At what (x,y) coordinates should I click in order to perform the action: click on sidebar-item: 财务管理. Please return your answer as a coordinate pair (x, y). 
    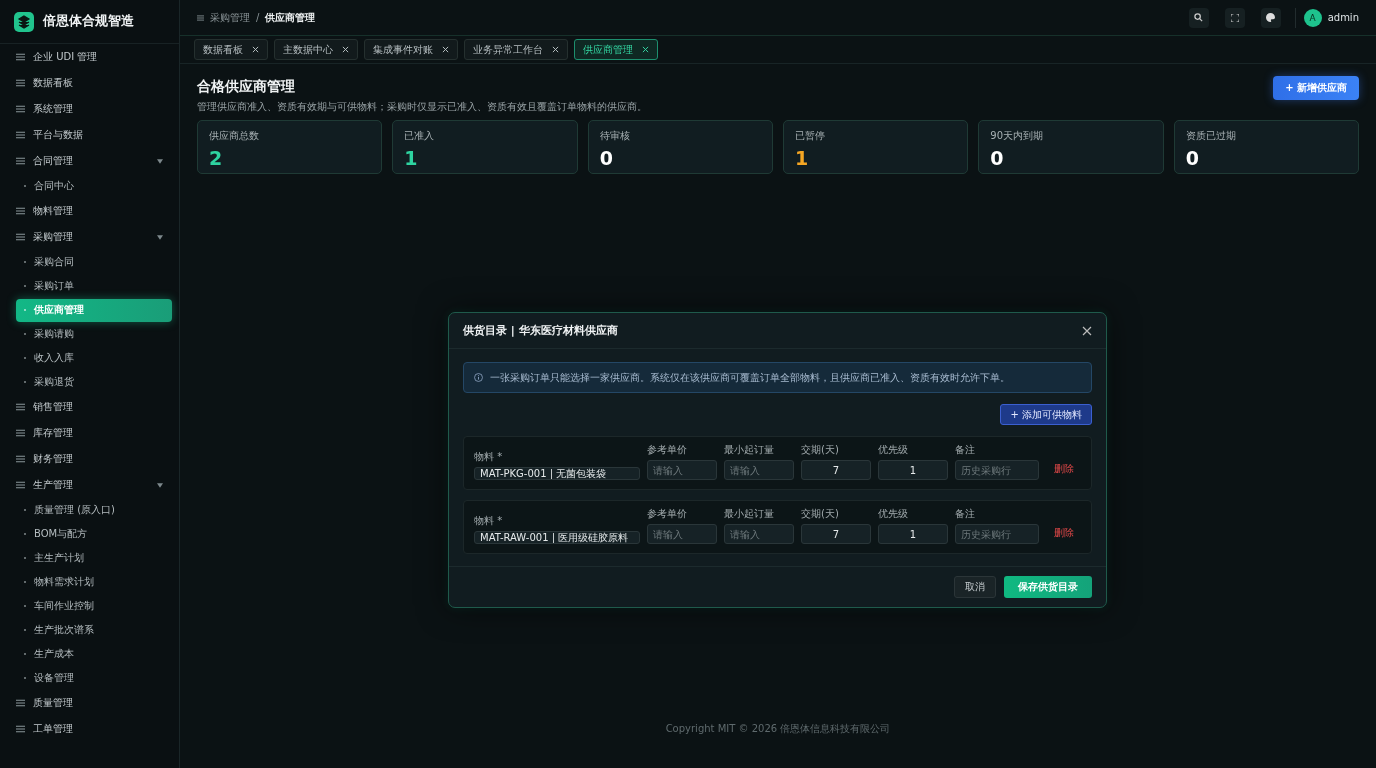
    Looking at the image, I should click on (89, 459).